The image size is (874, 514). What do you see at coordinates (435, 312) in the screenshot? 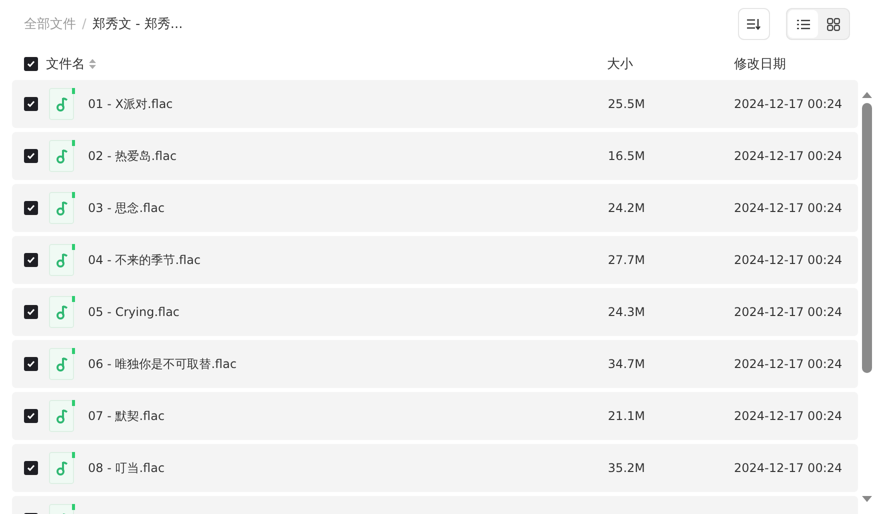
I see `file-row: 05 - Crying.flac 24.3M 2024-12-17 00:24` at bounding box center [435, 312].